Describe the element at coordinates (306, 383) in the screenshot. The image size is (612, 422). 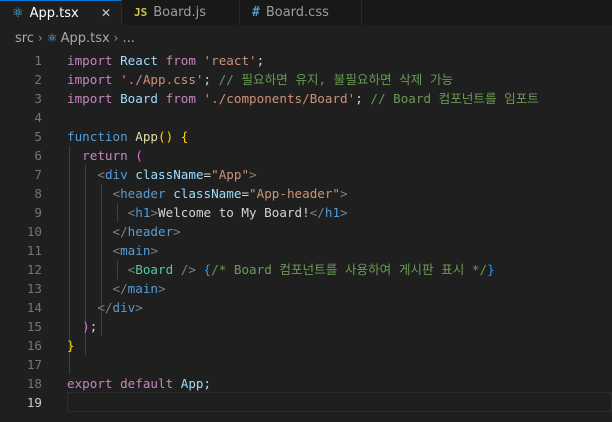
I see `code-line: 18 export default App;` at that location.